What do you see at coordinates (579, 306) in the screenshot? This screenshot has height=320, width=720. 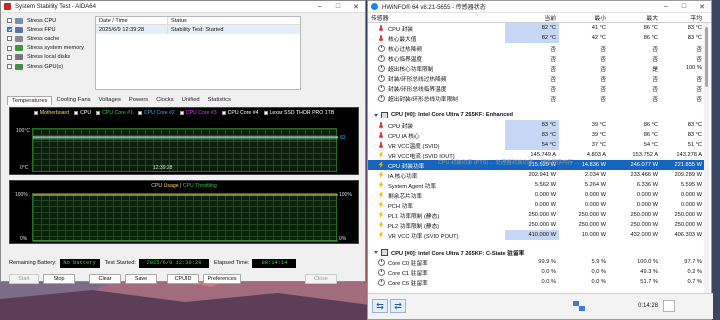 I see `network-icon` at bounding box center [579, 306].